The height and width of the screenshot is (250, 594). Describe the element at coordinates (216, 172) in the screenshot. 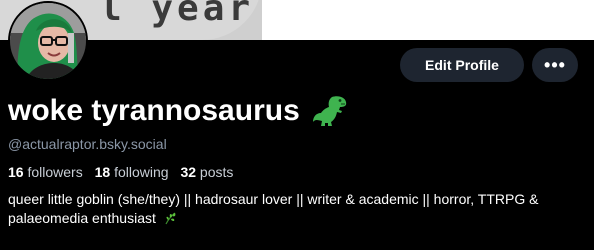

I see `posts-label: posts` at that location.